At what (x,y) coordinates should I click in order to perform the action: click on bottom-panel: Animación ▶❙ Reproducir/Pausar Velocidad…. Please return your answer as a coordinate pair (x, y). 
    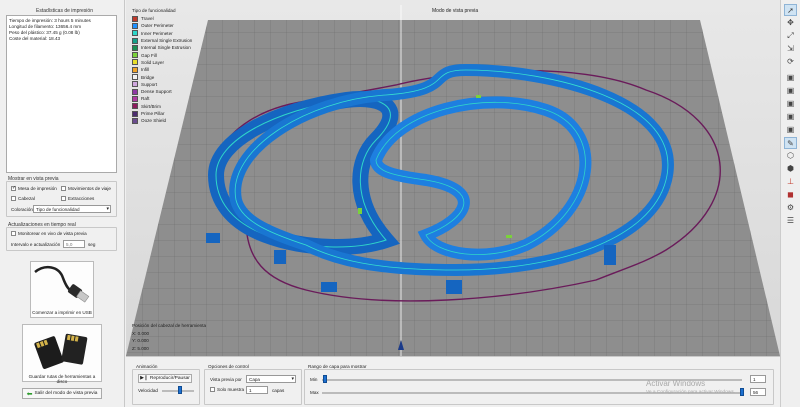
    Looking at the image, I should click on (453, 381).